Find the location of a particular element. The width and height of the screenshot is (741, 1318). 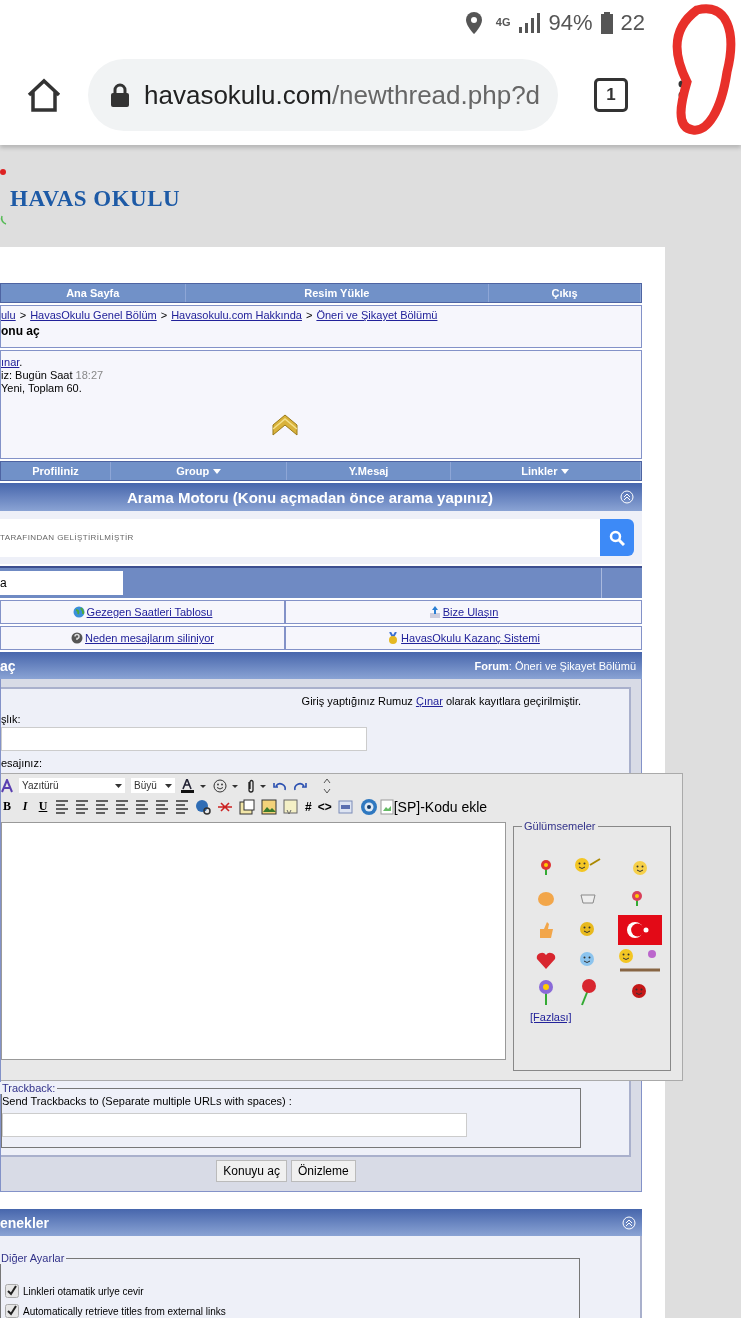

site-logo: HAVAS OKULU is located at coordinates (95, 199).